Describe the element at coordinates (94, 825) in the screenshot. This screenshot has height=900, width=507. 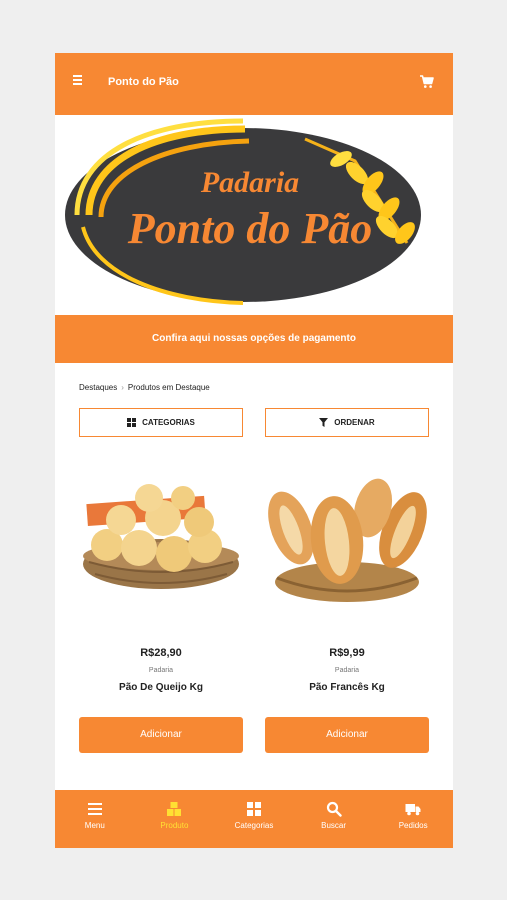
I see `nav-item-label: Menu` at that location.